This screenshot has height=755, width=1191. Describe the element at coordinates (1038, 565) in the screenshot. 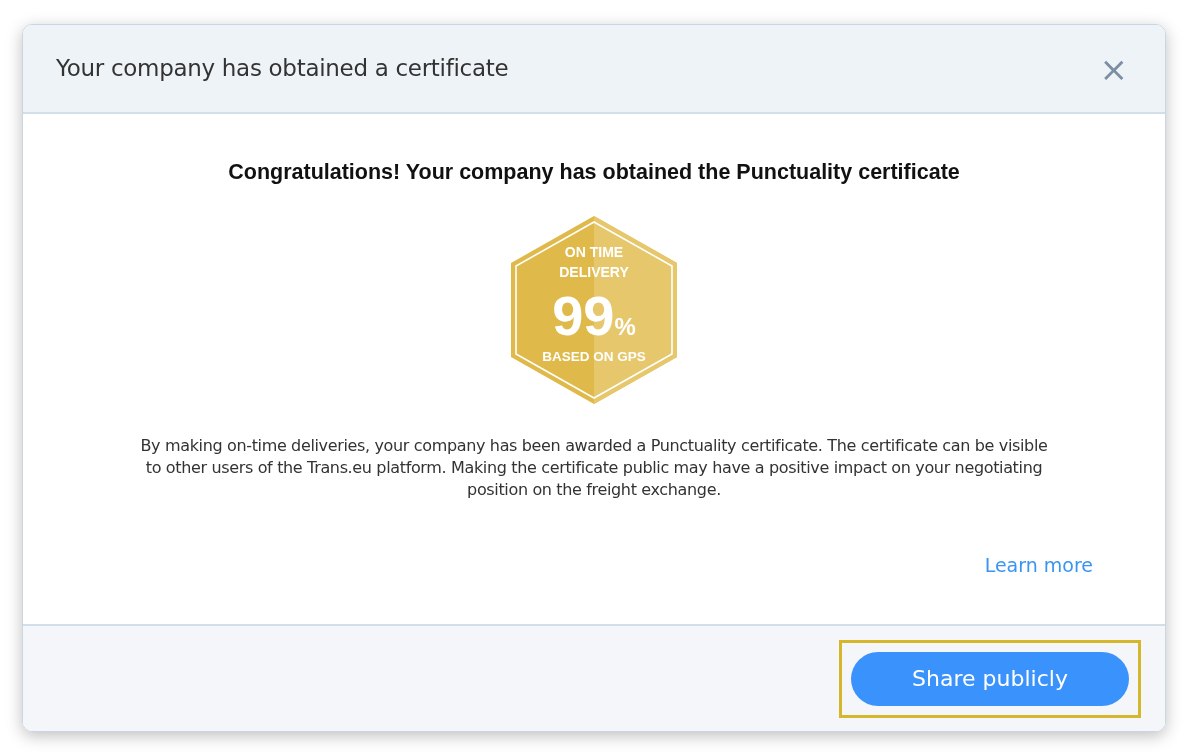

I see `learn-more-link: Learn more` at that location.